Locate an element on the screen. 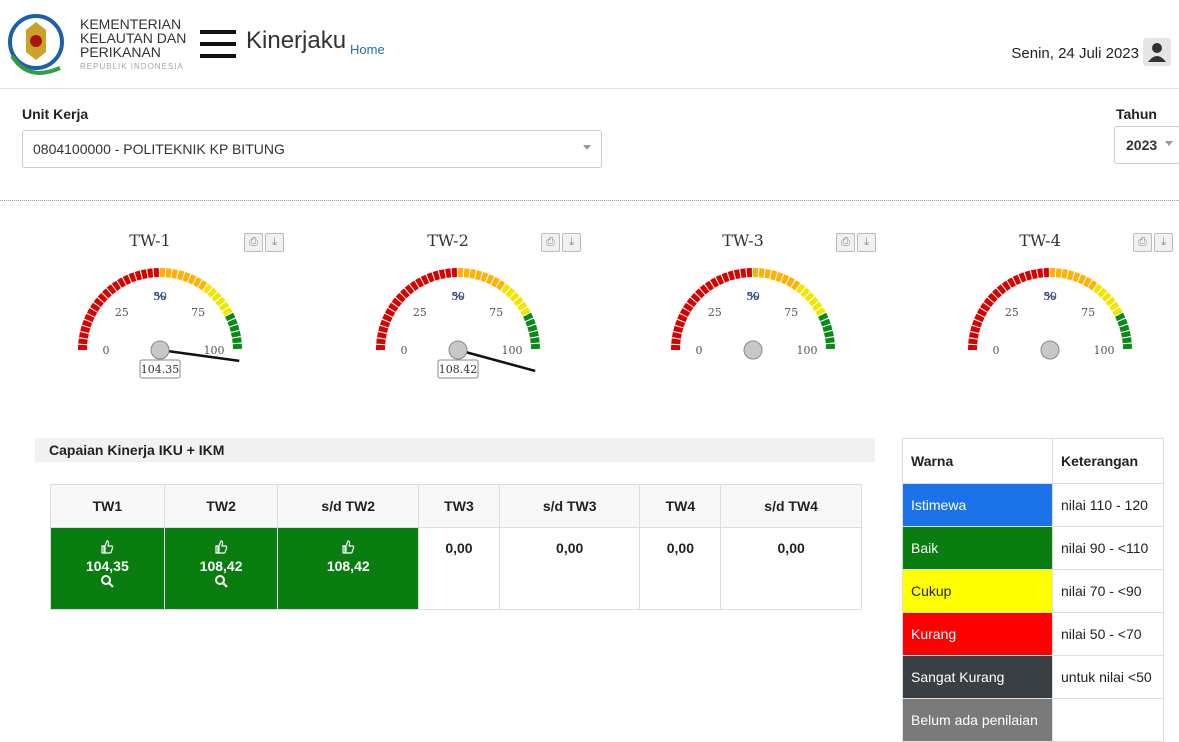  value-sd-tw2: 108,42 is located at coordinates (348, 566).